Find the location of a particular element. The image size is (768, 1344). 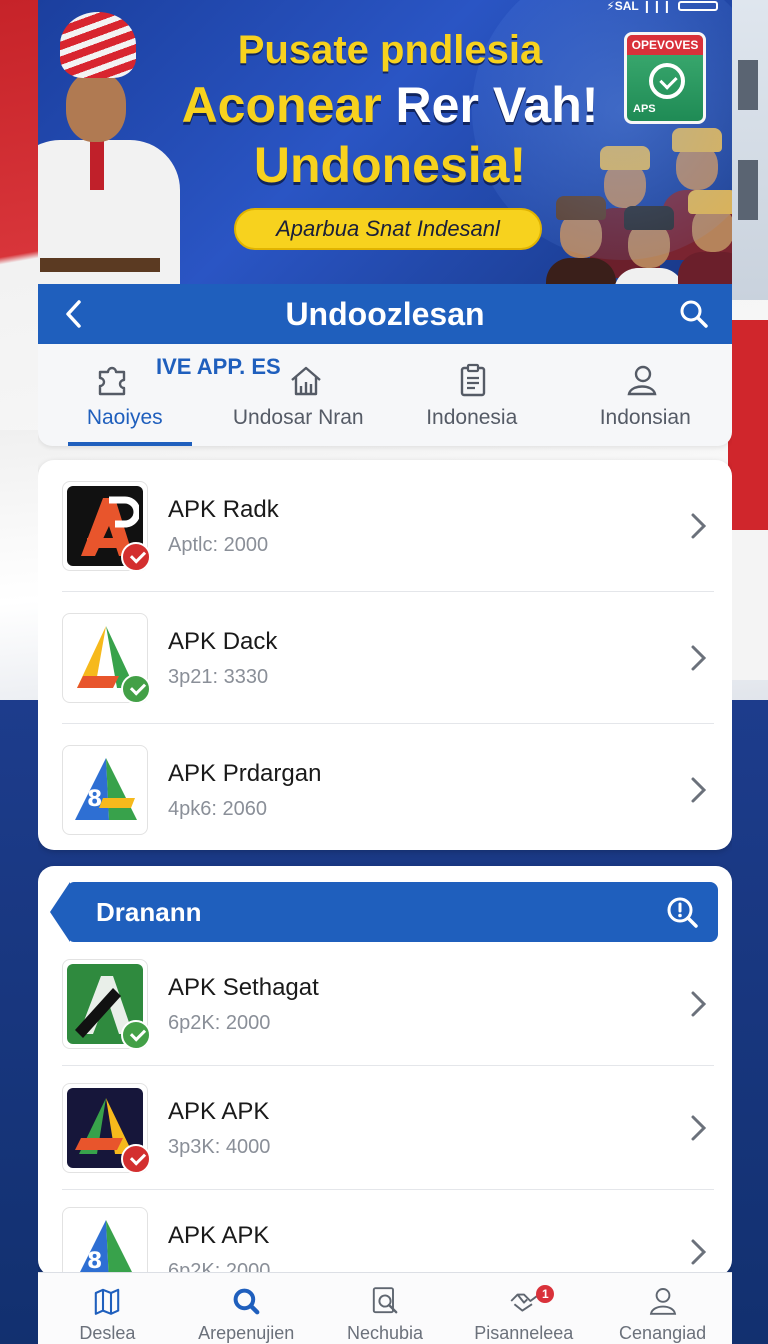

tab-undosar-nran: Undosar Nran is located at coordinates (299, 395).